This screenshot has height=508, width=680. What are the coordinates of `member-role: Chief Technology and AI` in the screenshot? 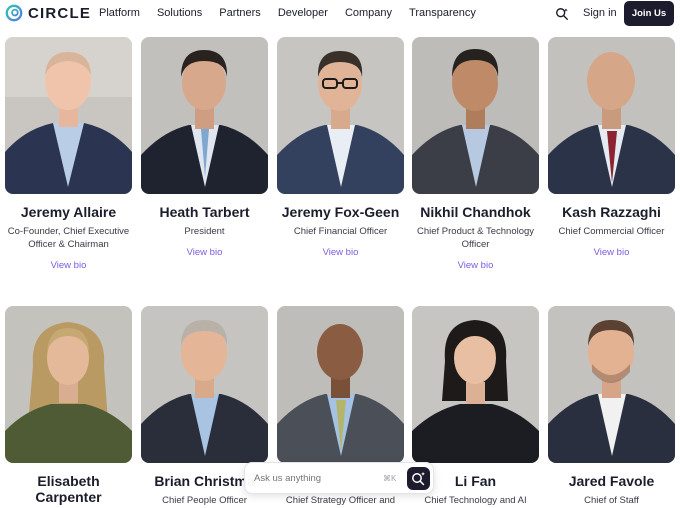 It's located at (475, 500).